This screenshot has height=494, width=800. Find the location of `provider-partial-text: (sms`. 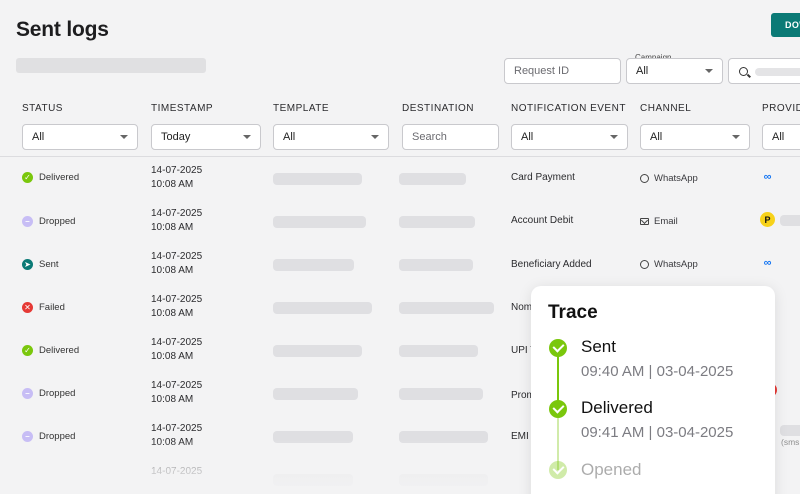

provider-partial-text: (sms is located at coordinates (790, 442).